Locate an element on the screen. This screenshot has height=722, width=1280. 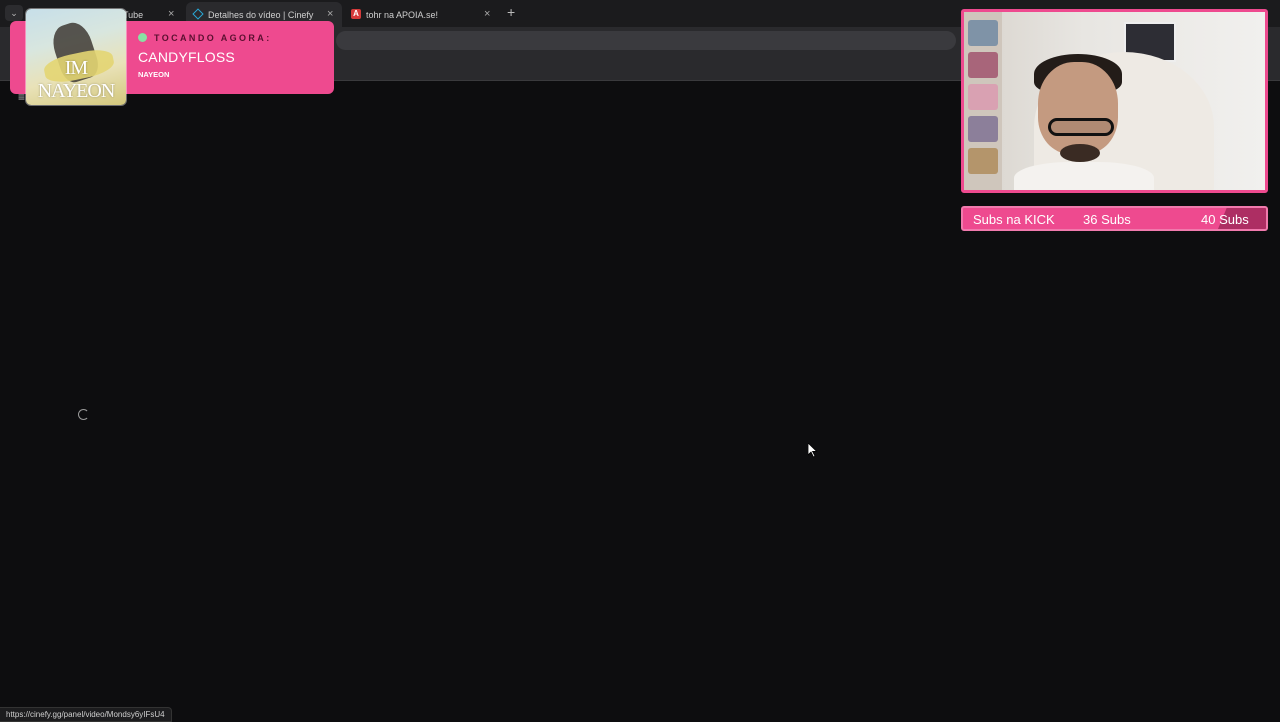
tab-apoiase: A tohr na APOIA.se! × is located at coordinates (422, 14).